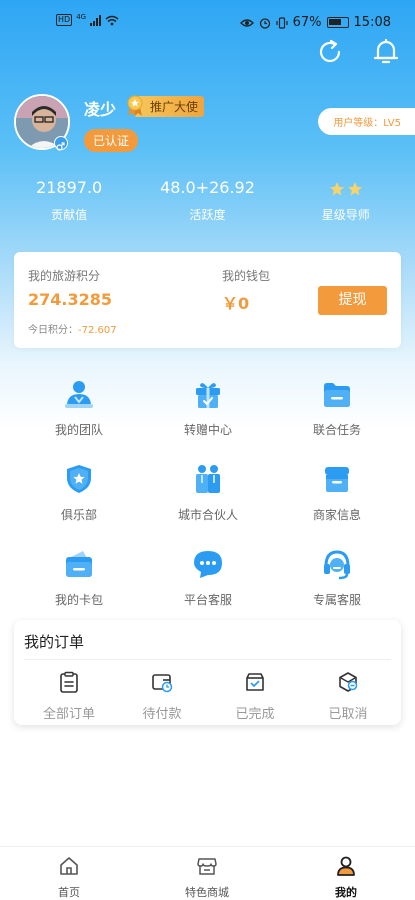 Image resolution: width=415 pixels, height=900 pixels. I want to click on network-gen: 4G, so click(81, 17).